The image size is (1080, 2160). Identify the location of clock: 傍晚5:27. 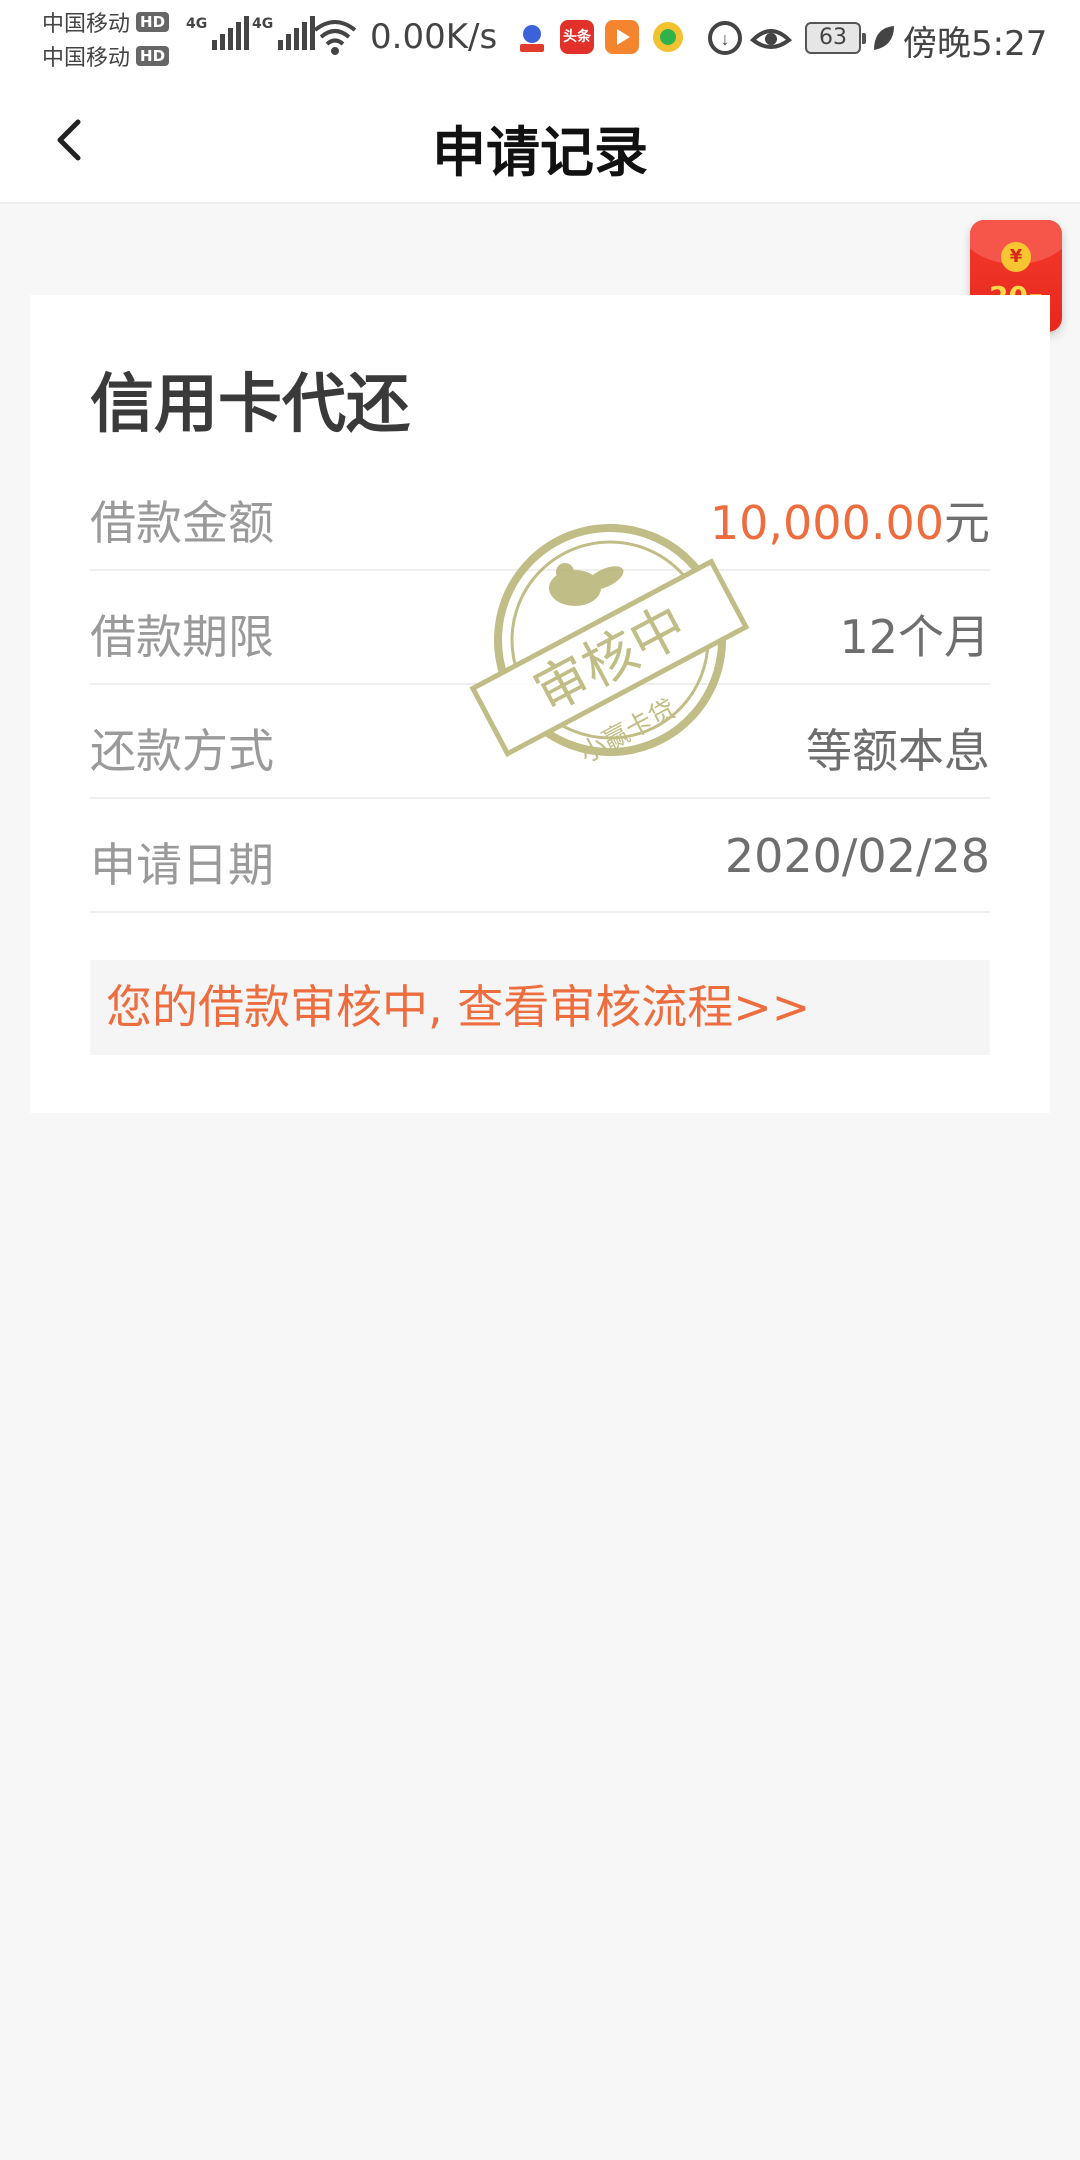
(975, 44).